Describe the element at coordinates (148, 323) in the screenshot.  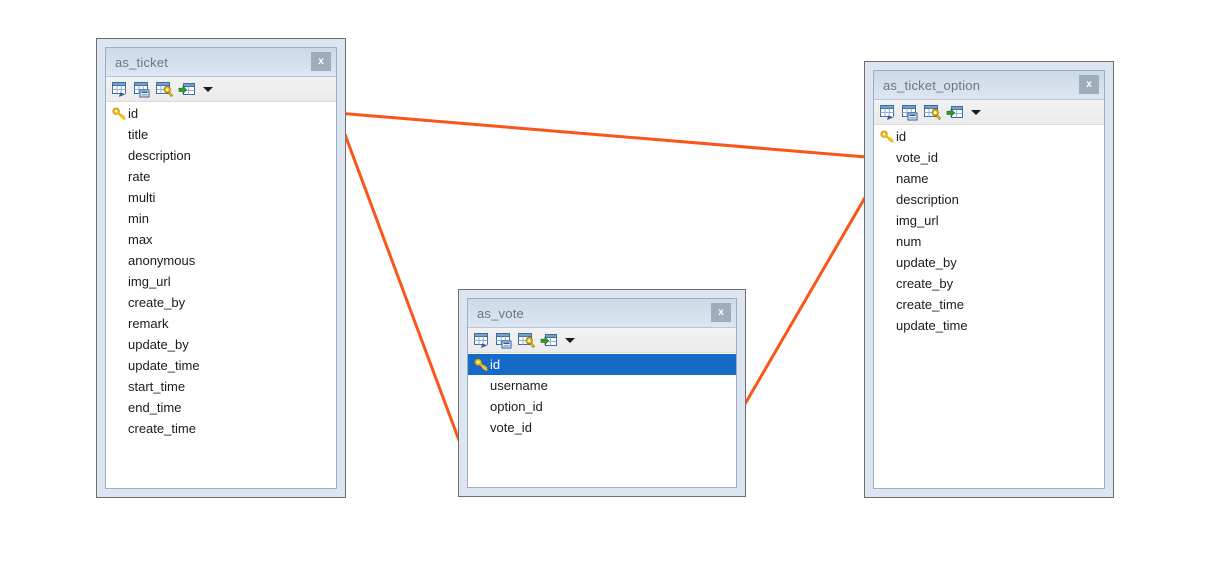
I see `column-name-label: remark` at that location.